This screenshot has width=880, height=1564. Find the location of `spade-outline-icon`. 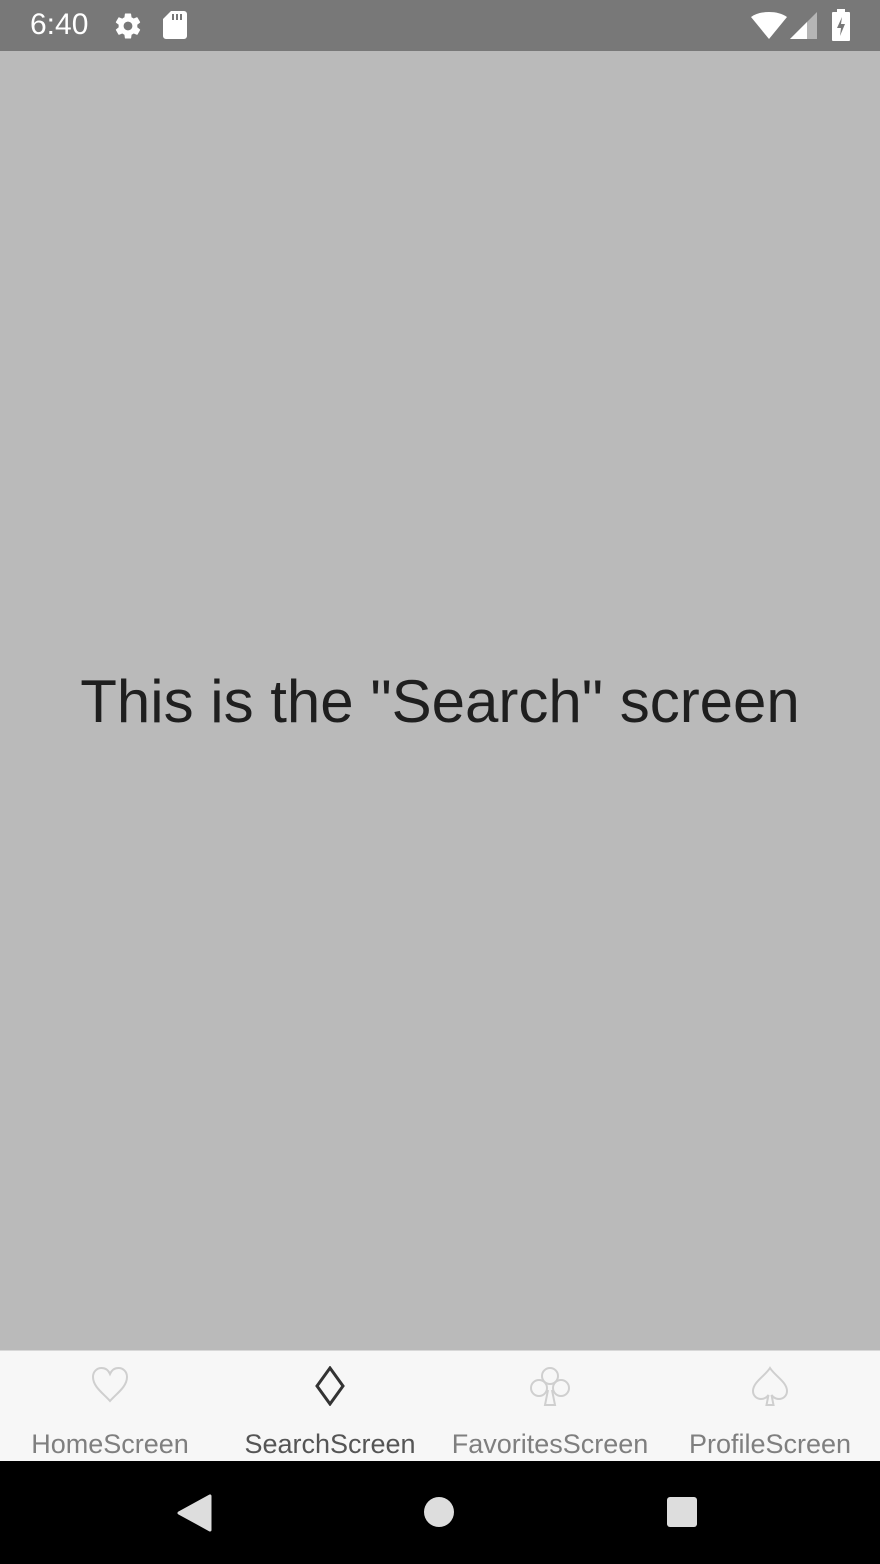

spade-outline-icon is located at coordinates (770, 1386).